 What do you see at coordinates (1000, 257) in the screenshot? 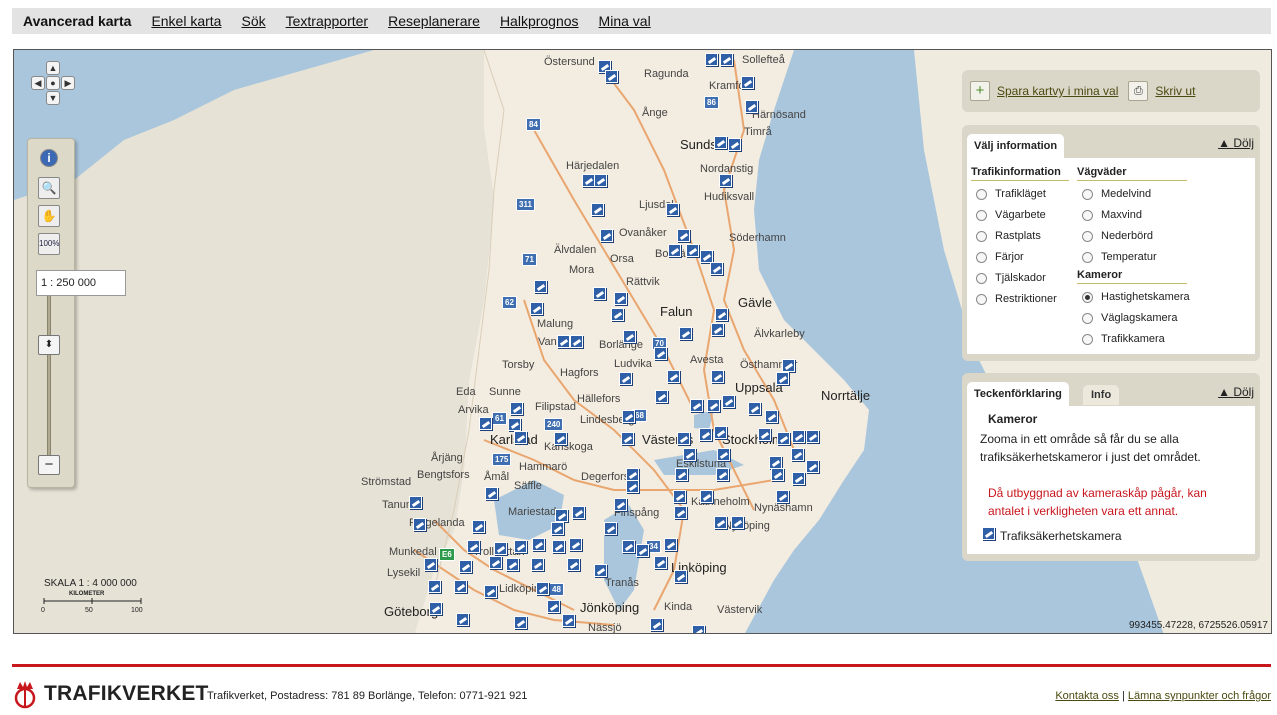
I see `option-farjor: Färjor` at bounding box center [1000, 257].